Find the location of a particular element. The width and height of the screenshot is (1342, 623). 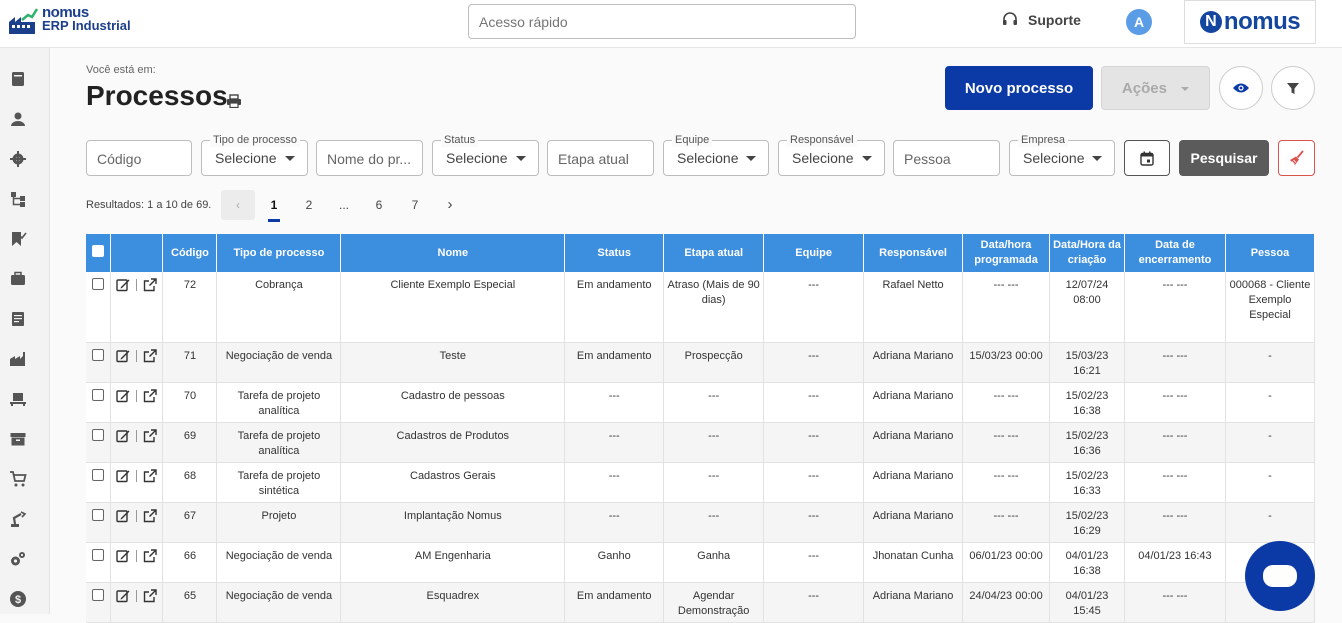

cell-name: Cadastros de Produtos is located at coordinates (453, 442).